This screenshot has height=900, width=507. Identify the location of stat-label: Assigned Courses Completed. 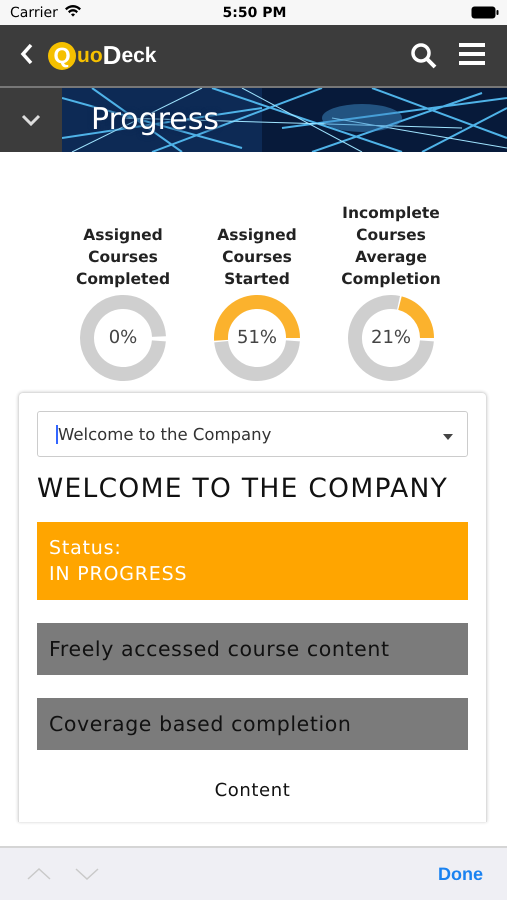
(123, 257).